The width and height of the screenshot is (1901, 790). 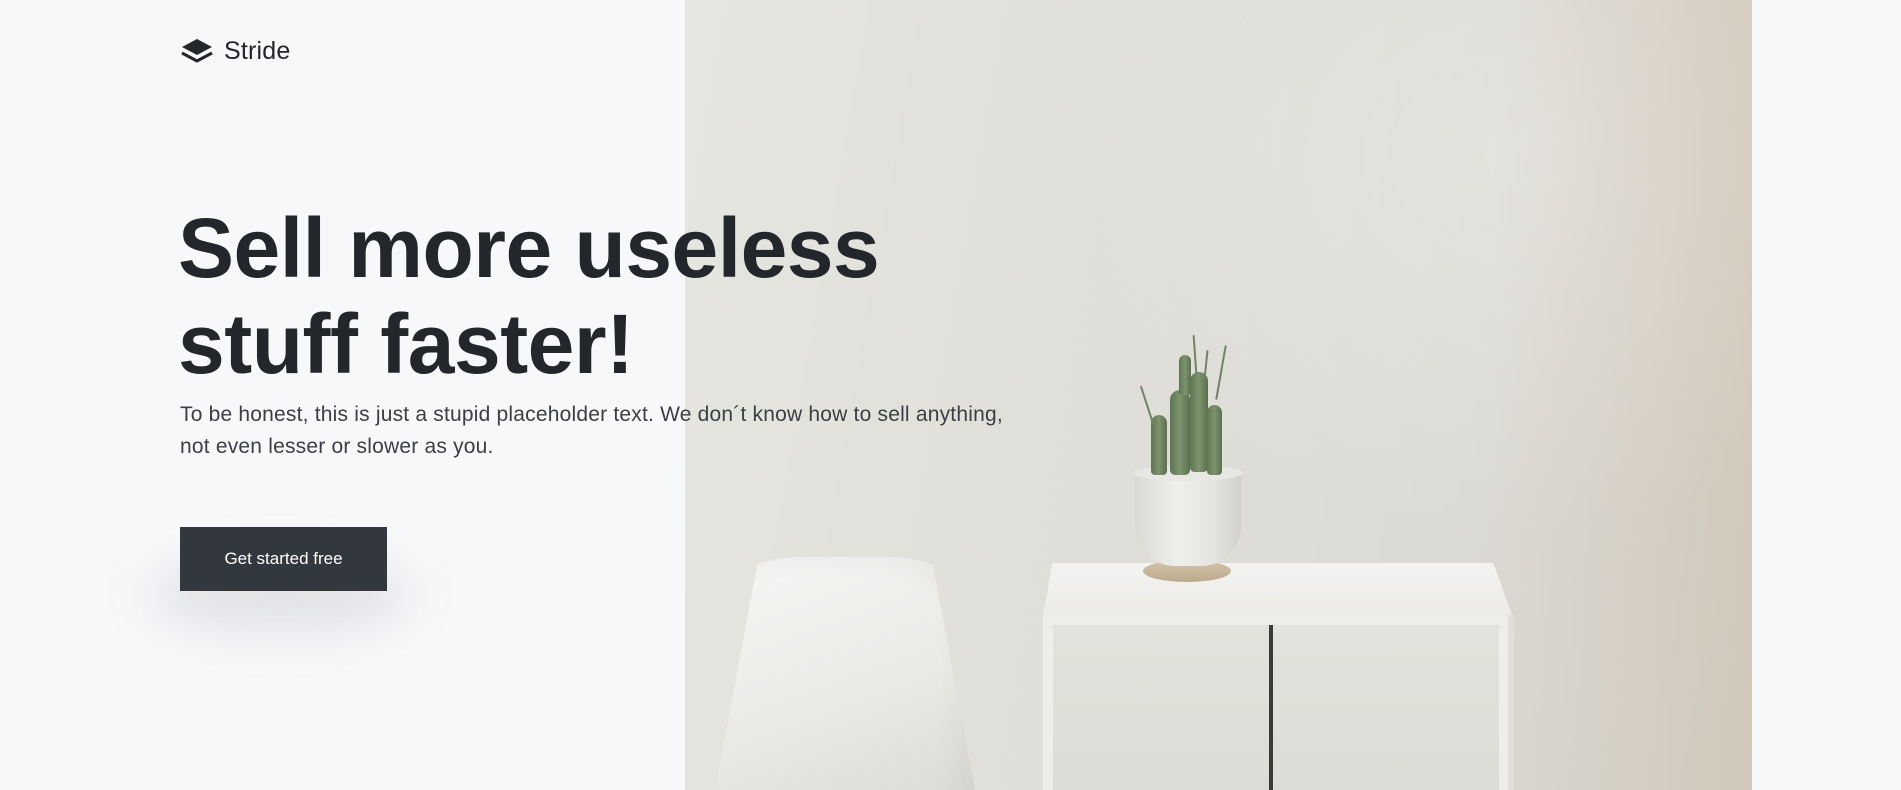 What do you see at coordinates (1386, 707) in the screenshot?
I see `cabinet-door-right` at bounding box center [1386, 707].